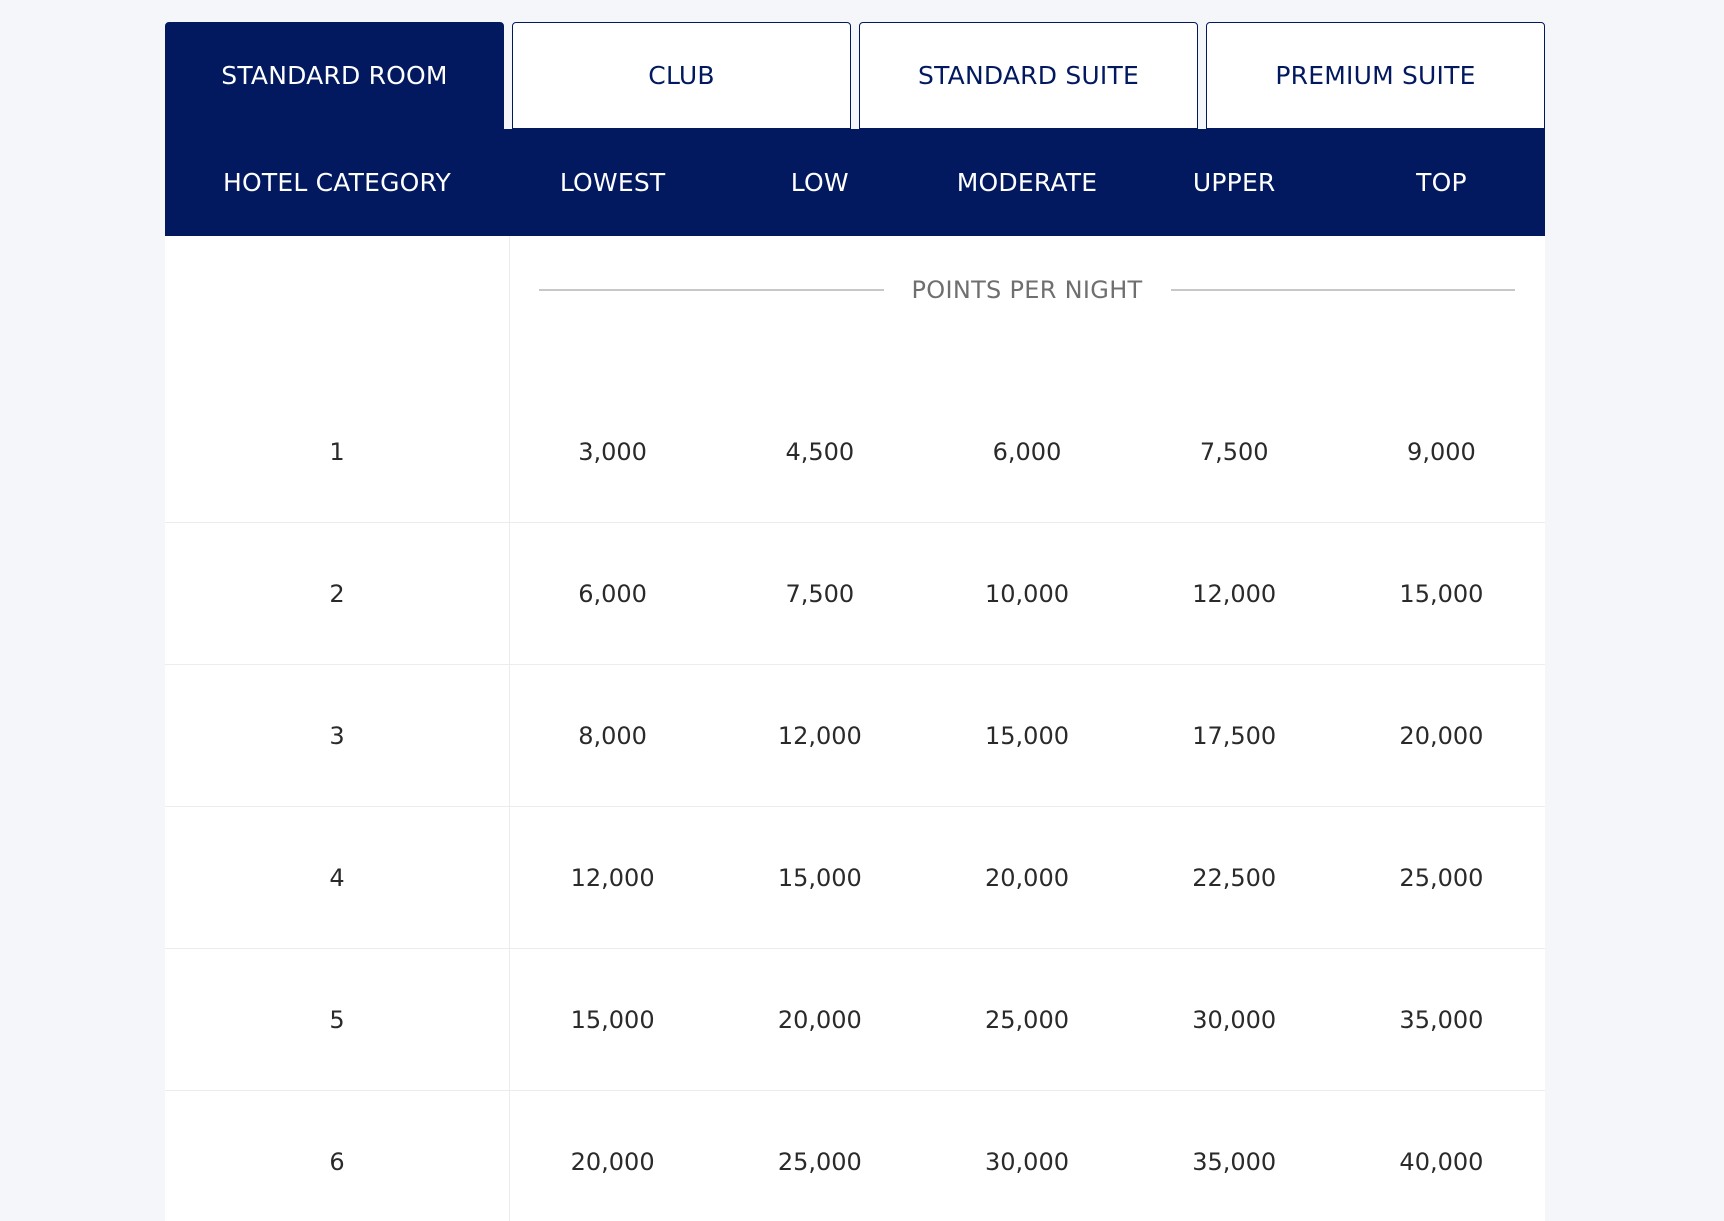 This screenshot has height=1221, width=1724. I want to click on table-row: 2 6,000 7,500 10,000 12,000 15,000, so click(855, 594).